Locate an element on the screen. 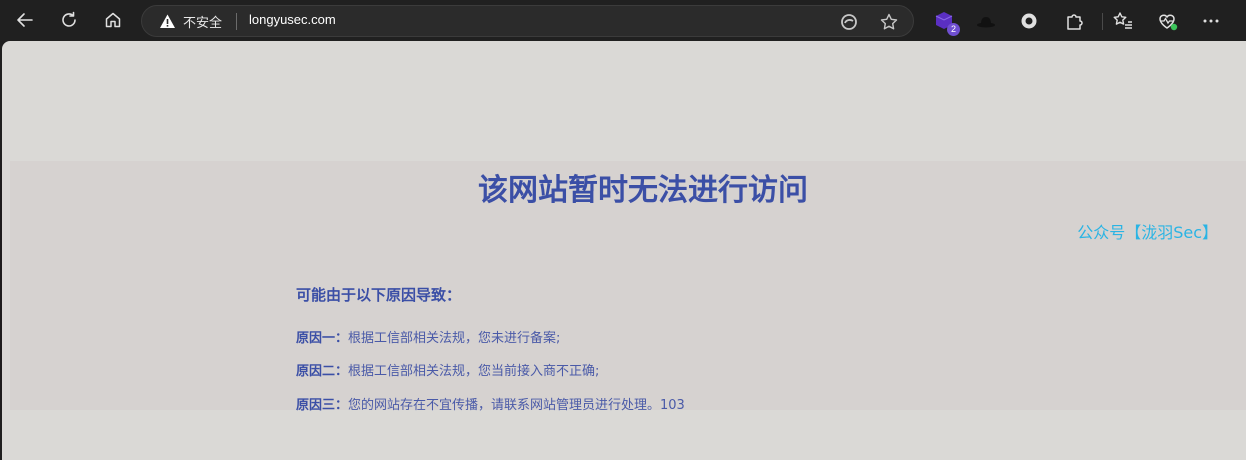 The height and width of the screenshot is (460, 1246). extensions-button is located at coordinates (1074, 21).